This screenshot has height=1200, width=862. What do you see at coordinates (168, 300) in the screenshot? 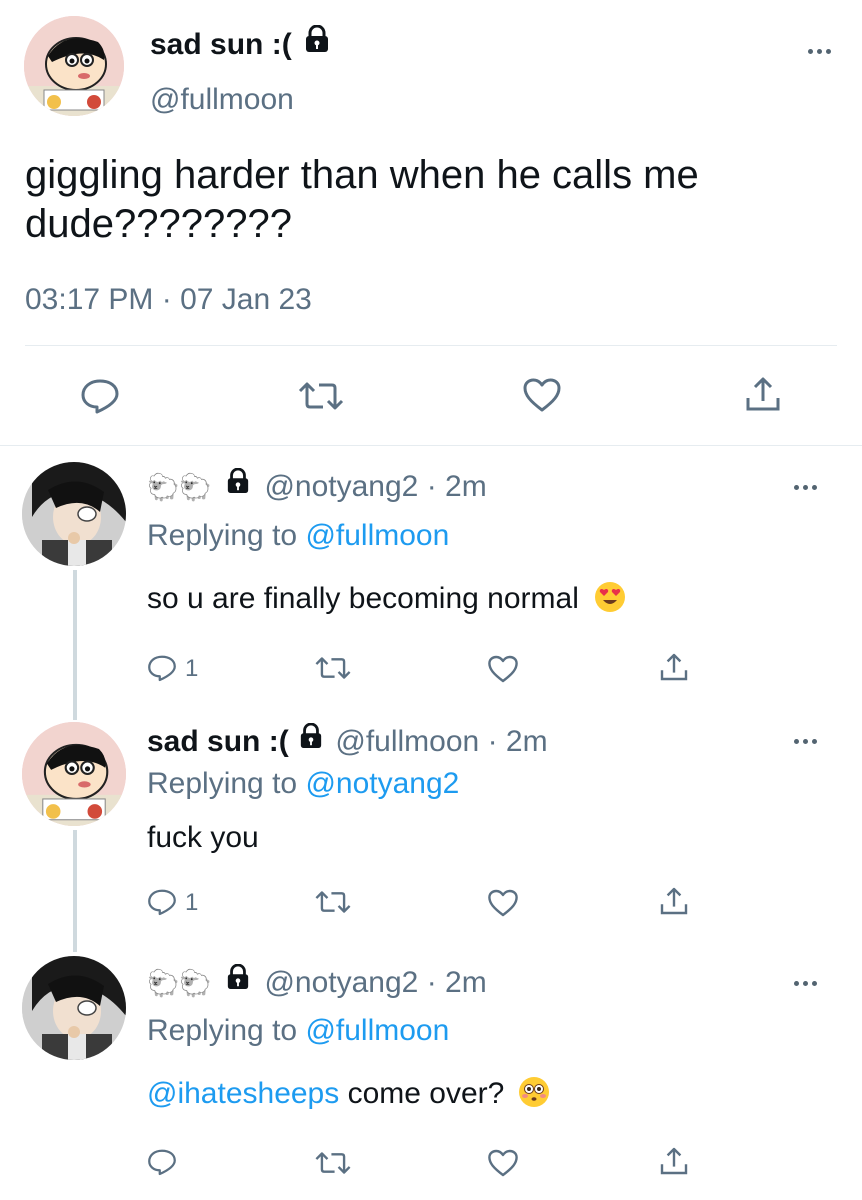
I see `timestamp: 03:17 PM · 07 Jan 23` at bounding box center [168, 300].